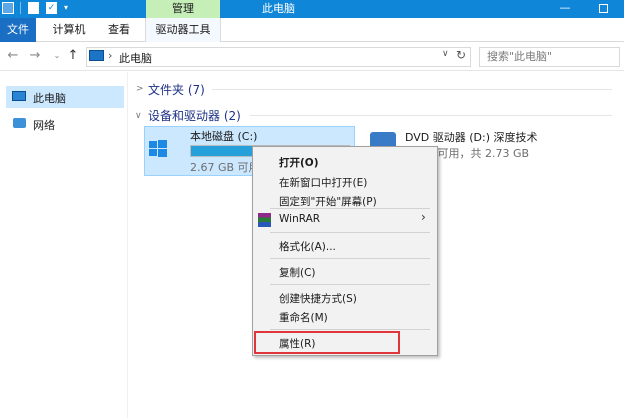 The height and width of the screenshot is (418, 624). I want to click on window-title: 此电脑, so click(278, 8).